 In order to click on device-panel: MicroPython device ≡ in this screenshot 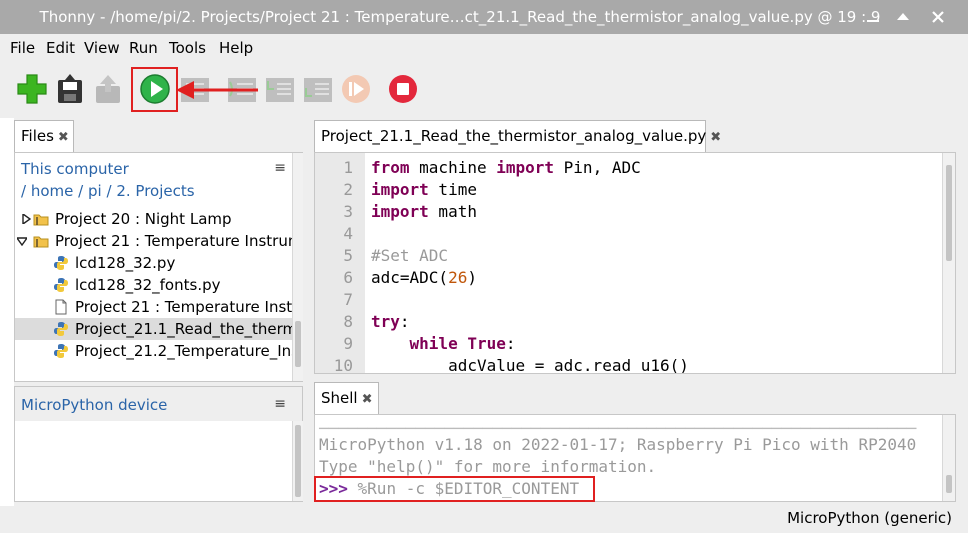, I will do `click(158, 444)`.